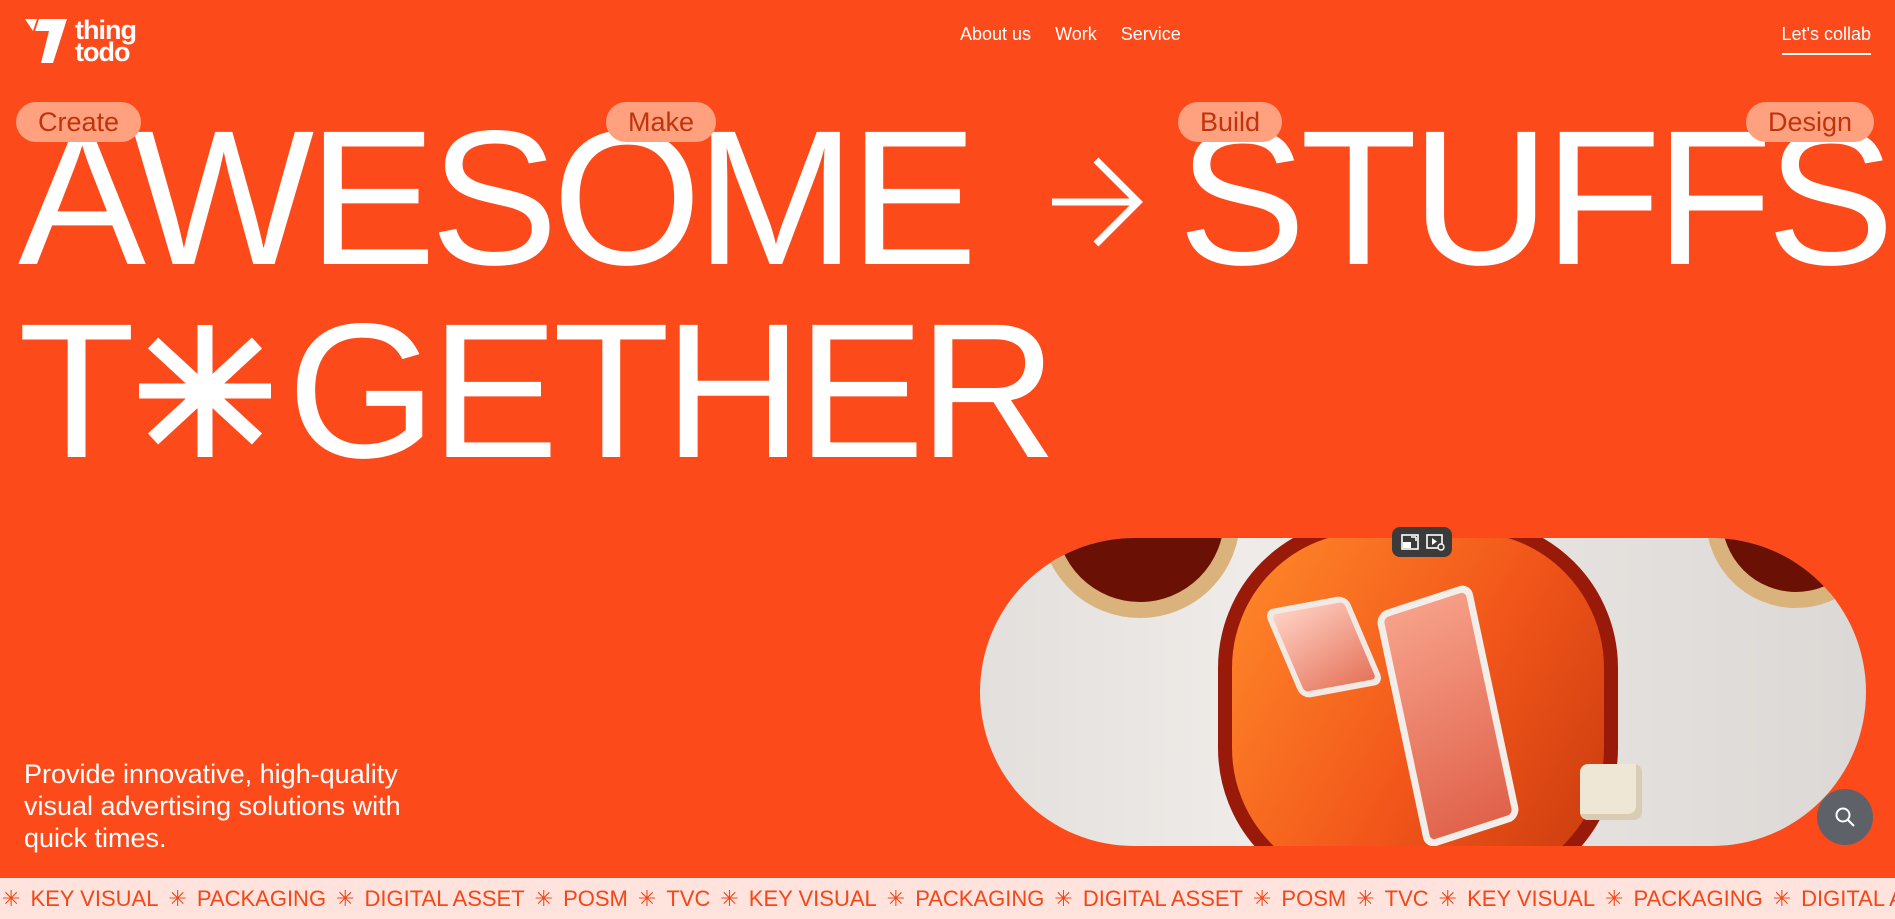 The image size is (1895, 919). I want to click on pill-create: Create, so click(79, 122).